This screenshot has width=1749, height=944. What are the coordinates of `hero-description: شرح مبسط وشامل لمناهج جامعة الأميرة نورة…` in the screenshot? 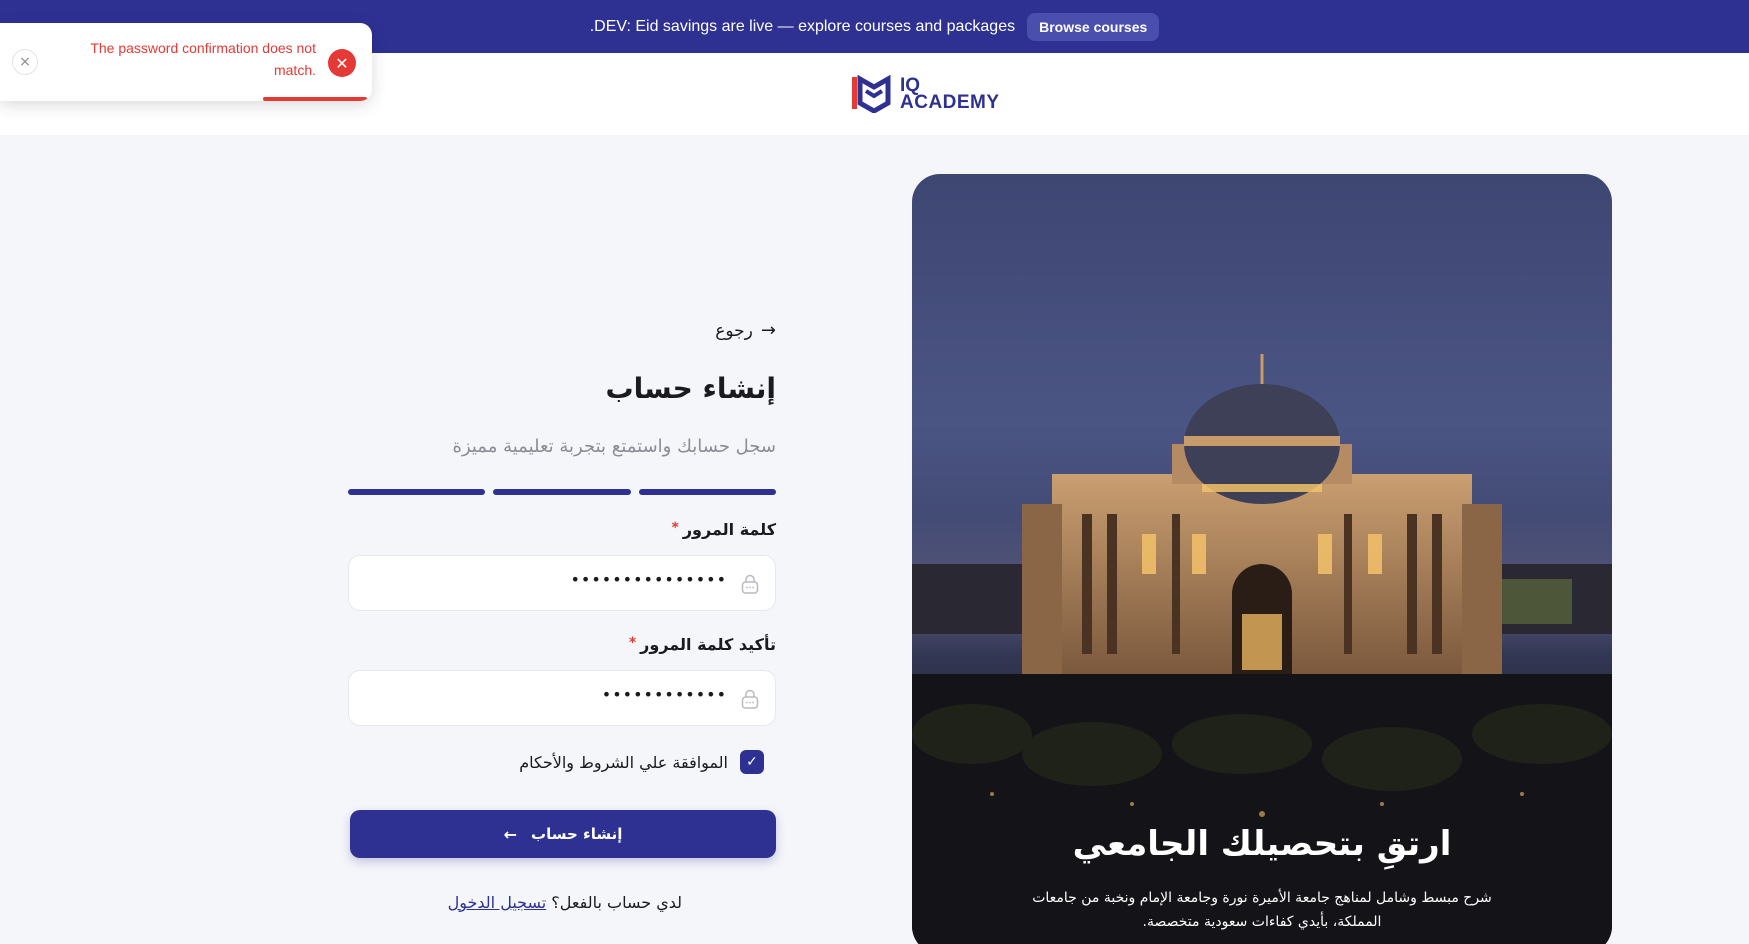 It's located at (1262, 910).